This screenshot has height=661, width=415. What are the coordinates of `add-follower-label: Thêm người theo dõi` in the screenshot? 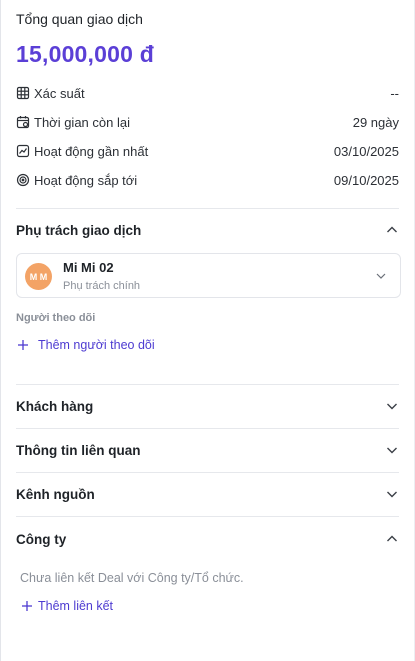 It's located at (96, 345).